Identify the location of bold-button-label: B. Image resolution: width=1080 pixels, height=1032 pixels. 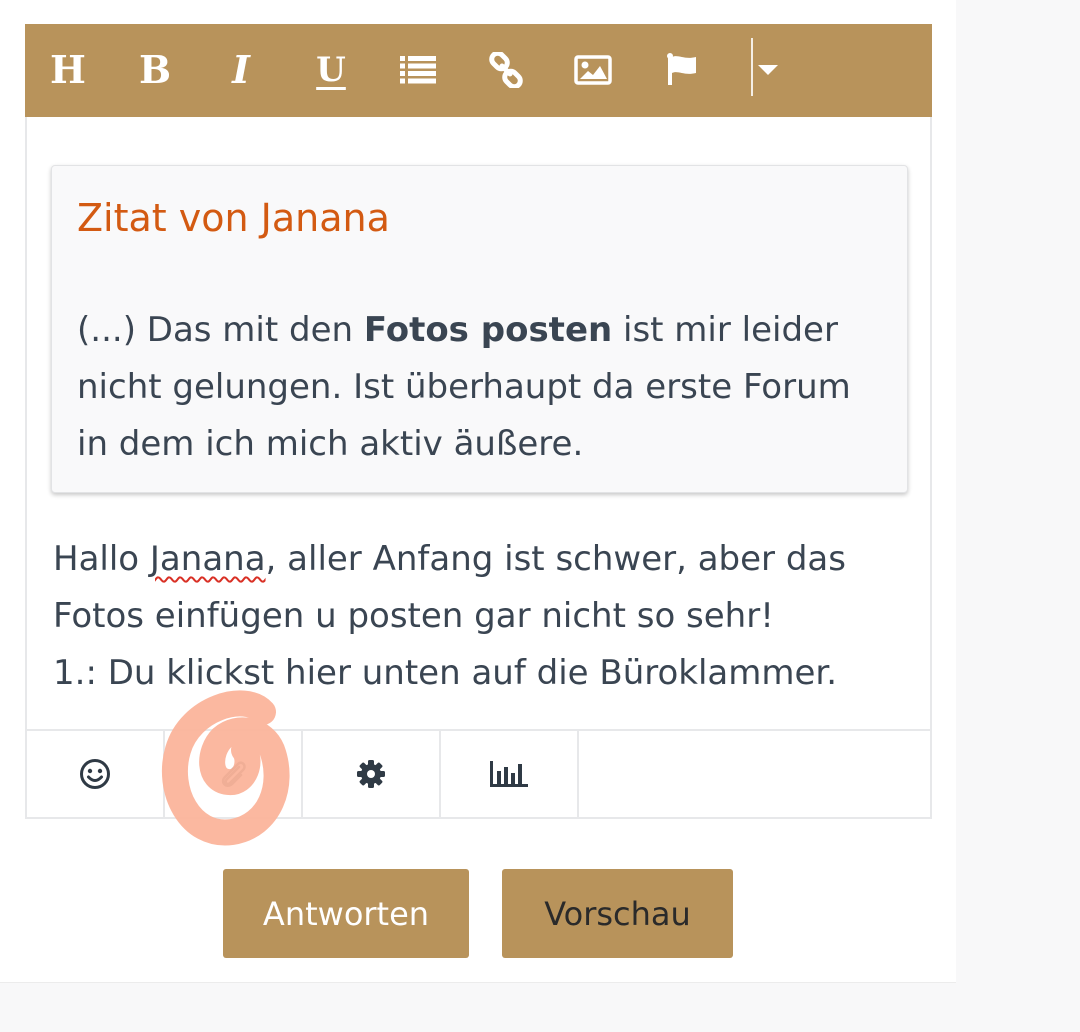
(155, 69).